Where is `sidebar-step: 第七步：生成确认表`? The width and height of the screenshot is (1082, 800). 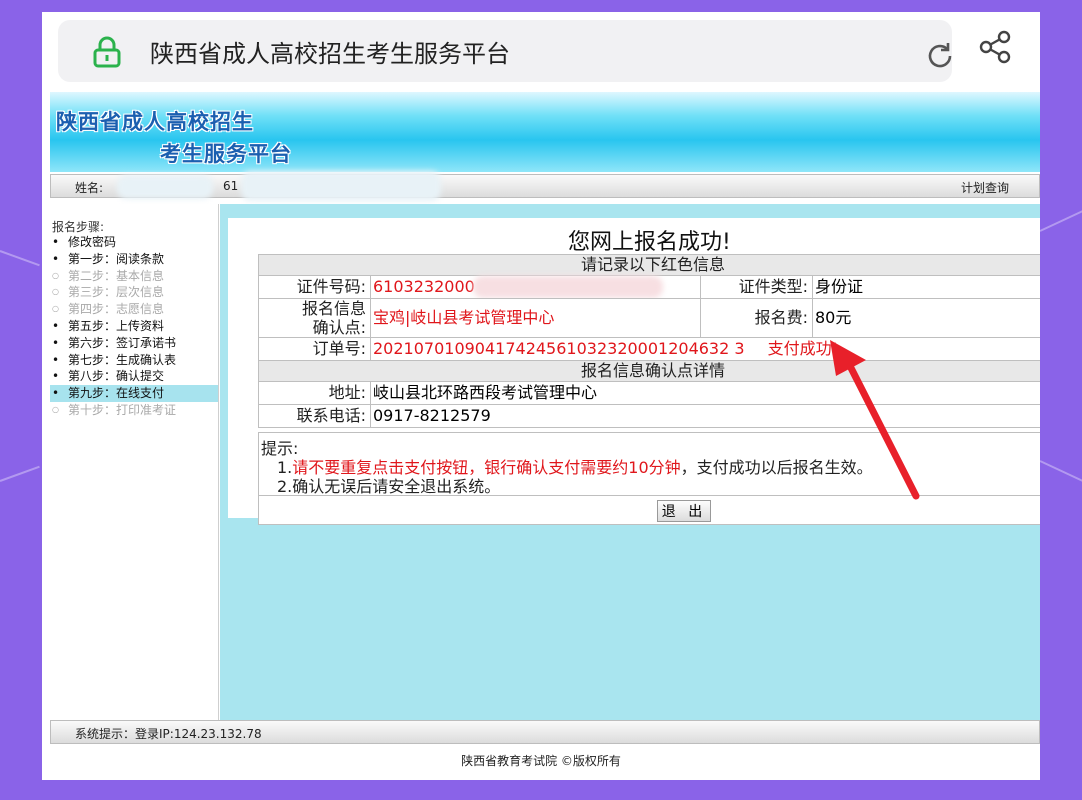
sidebar-step: 第七步：生成确认表 is located at coordinates (134, 360).